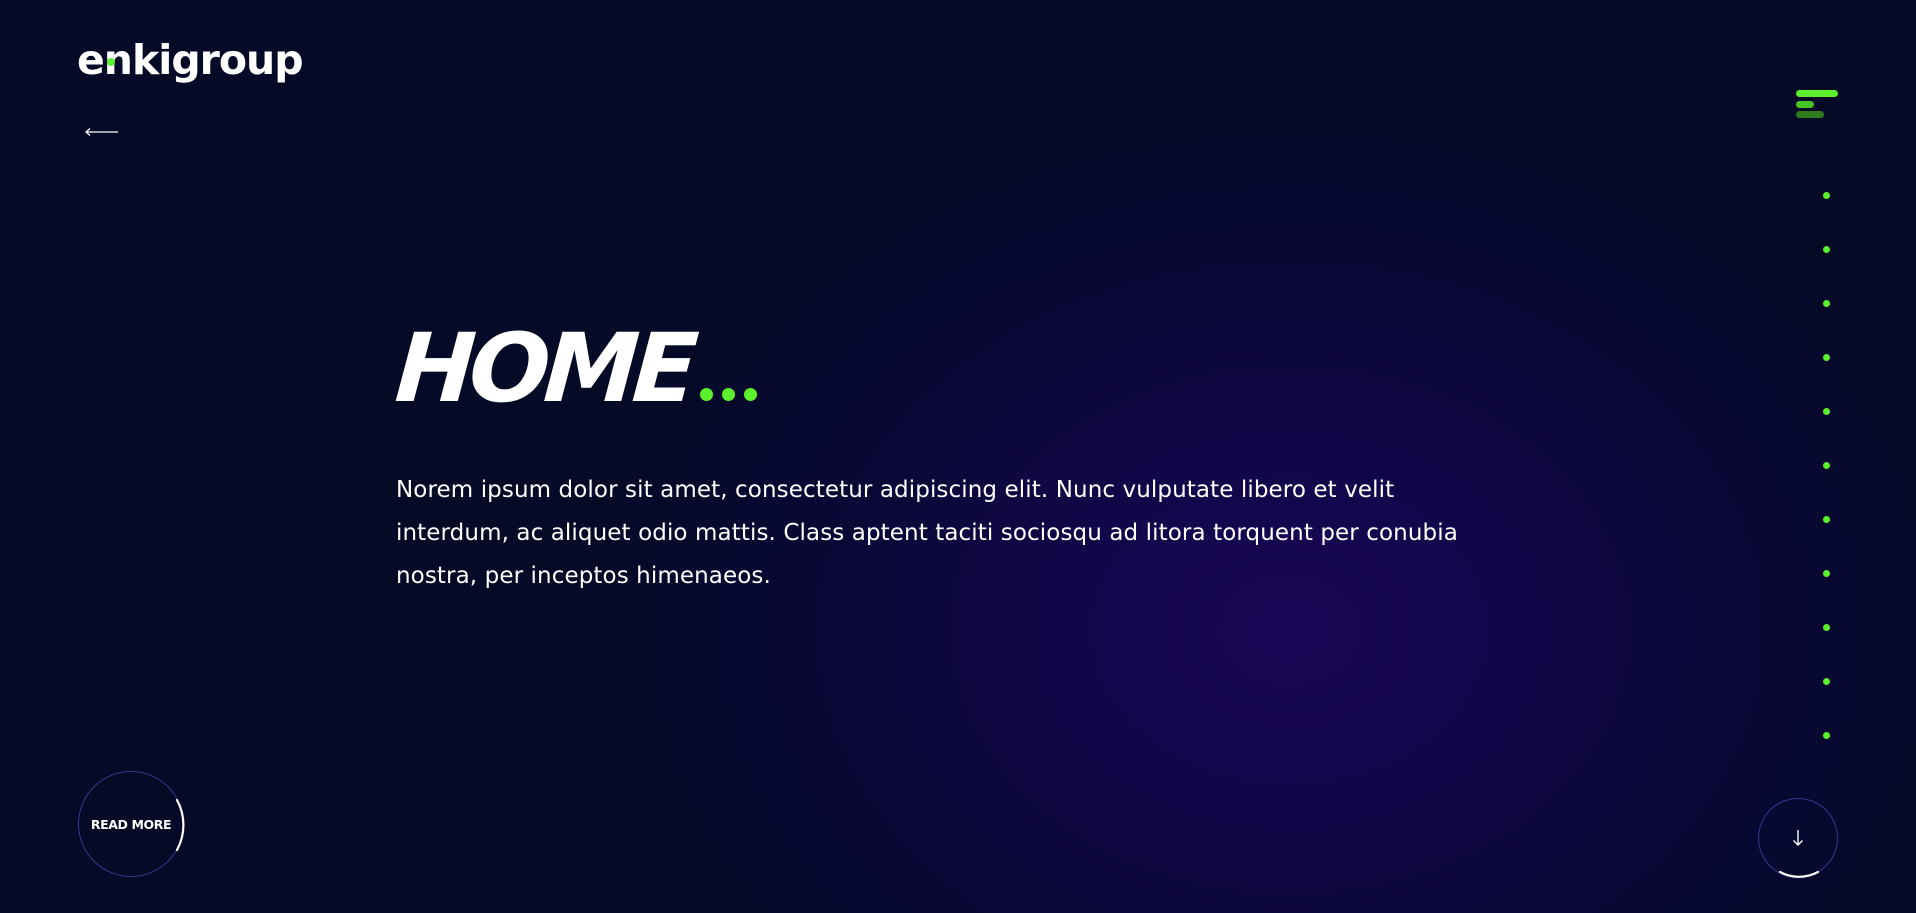 Image resolution: width=1916 pixels, height=913 pixels. I want to click on read-more-button: READ MORE, so click(131, 824).